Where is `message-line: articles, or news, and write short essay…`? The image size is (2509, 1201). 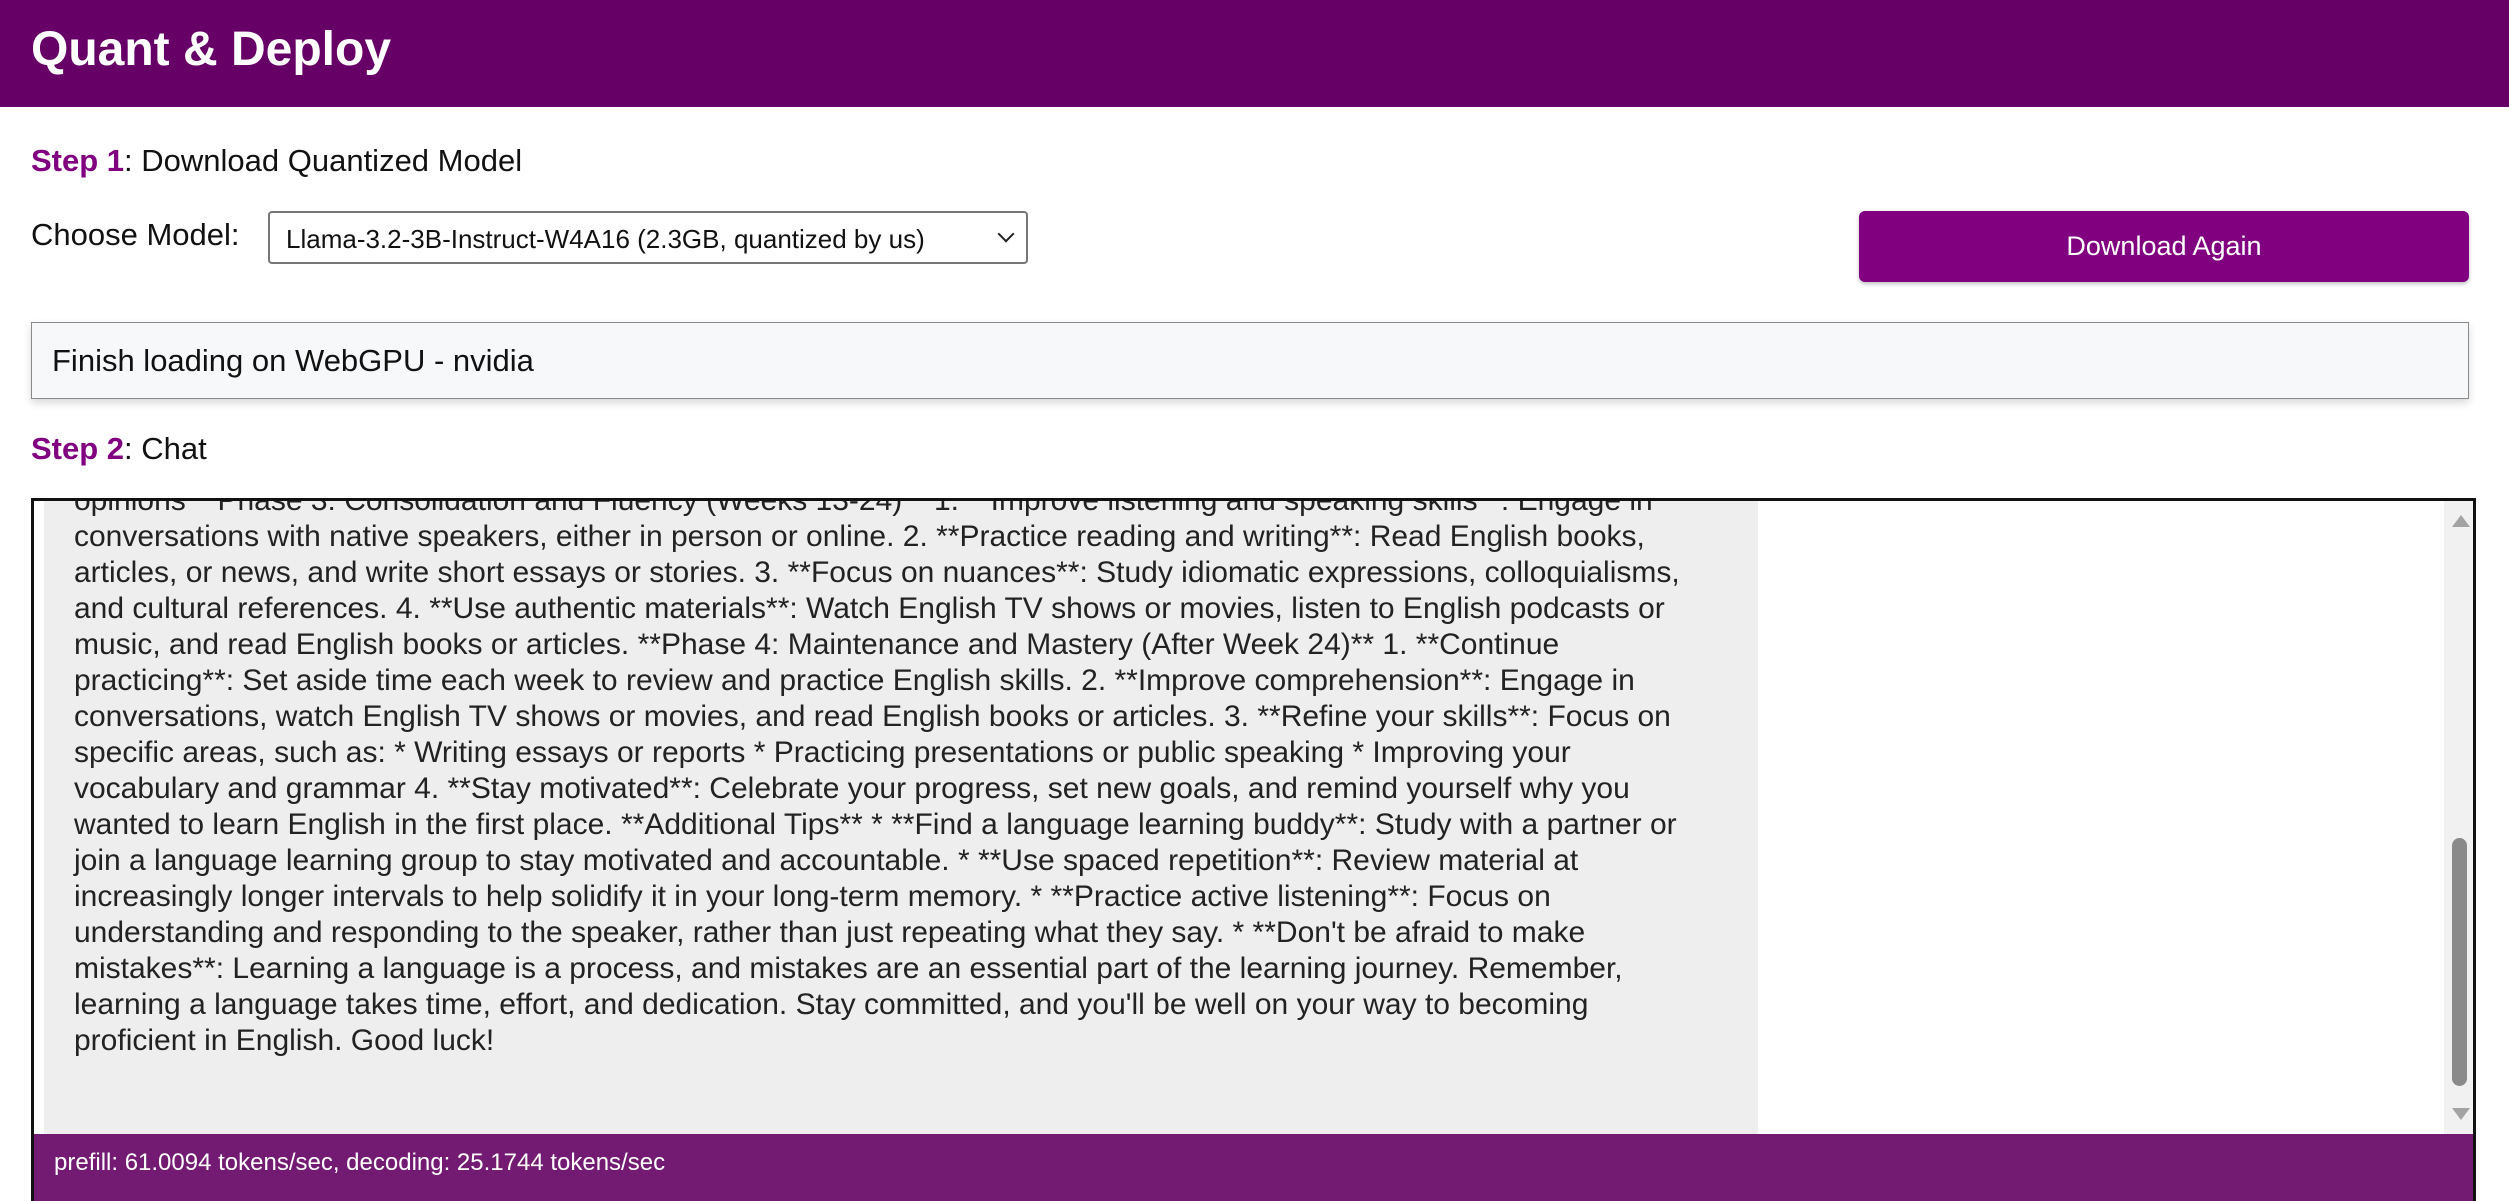 message-line: articles, or news, and write short essay… is located at coordinates (877, 572).